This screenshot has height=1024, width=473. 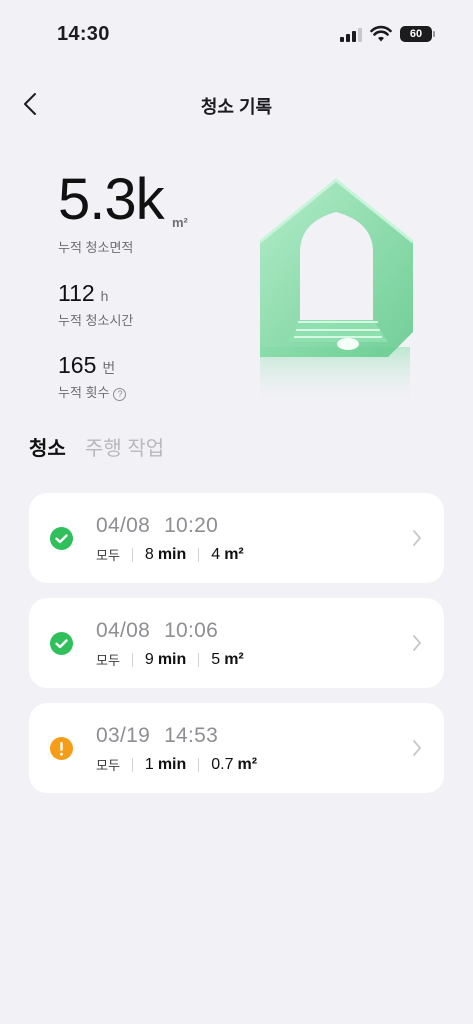 I want to click on record-datetime: 04/08 10:06, so click(x=157, y=631).